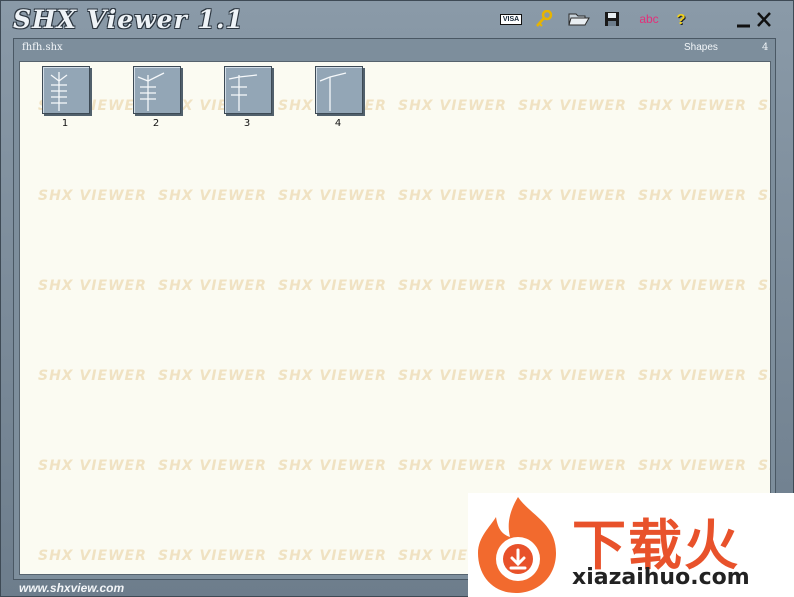 The image size is (794, 597). What do you see at coordinates (247, 123) in the screenshot?
I see `shape-number: 3` at bounding box center [247, 123].